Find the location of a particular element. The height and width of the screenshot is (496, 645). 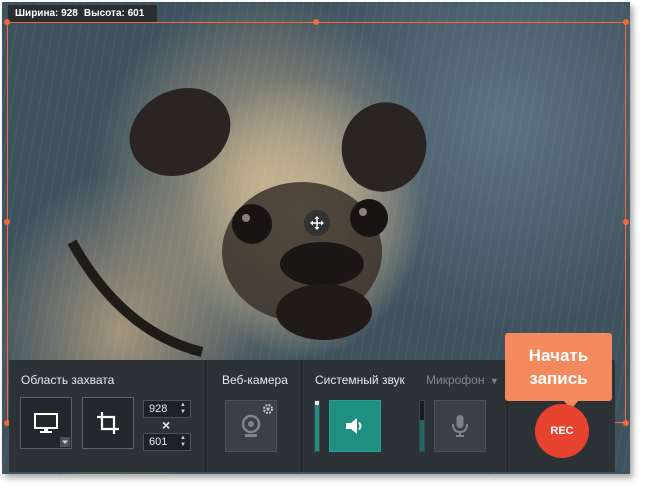

resize-handle-right is located at coordinates (626, 222).